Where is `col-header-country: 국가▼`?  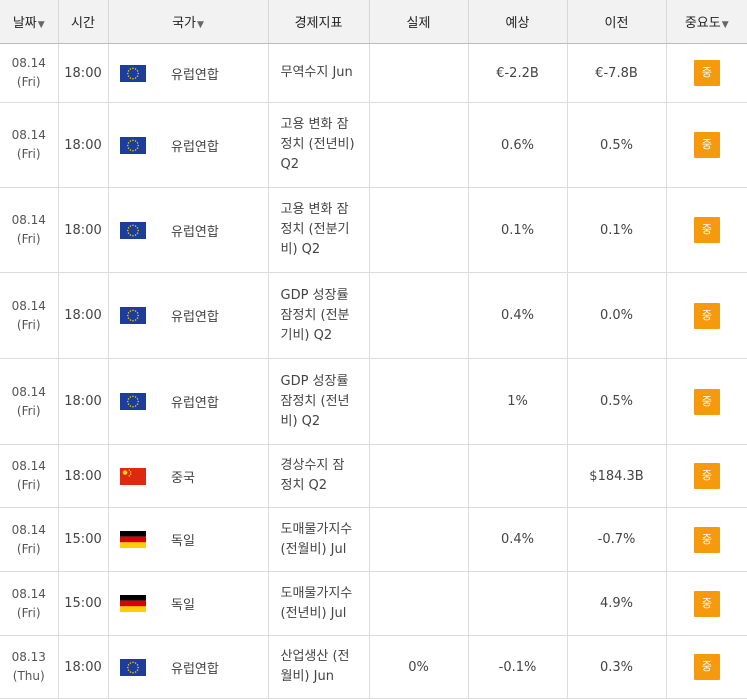
col-header-country: 국가▼ is located at coordinates (188, 22).